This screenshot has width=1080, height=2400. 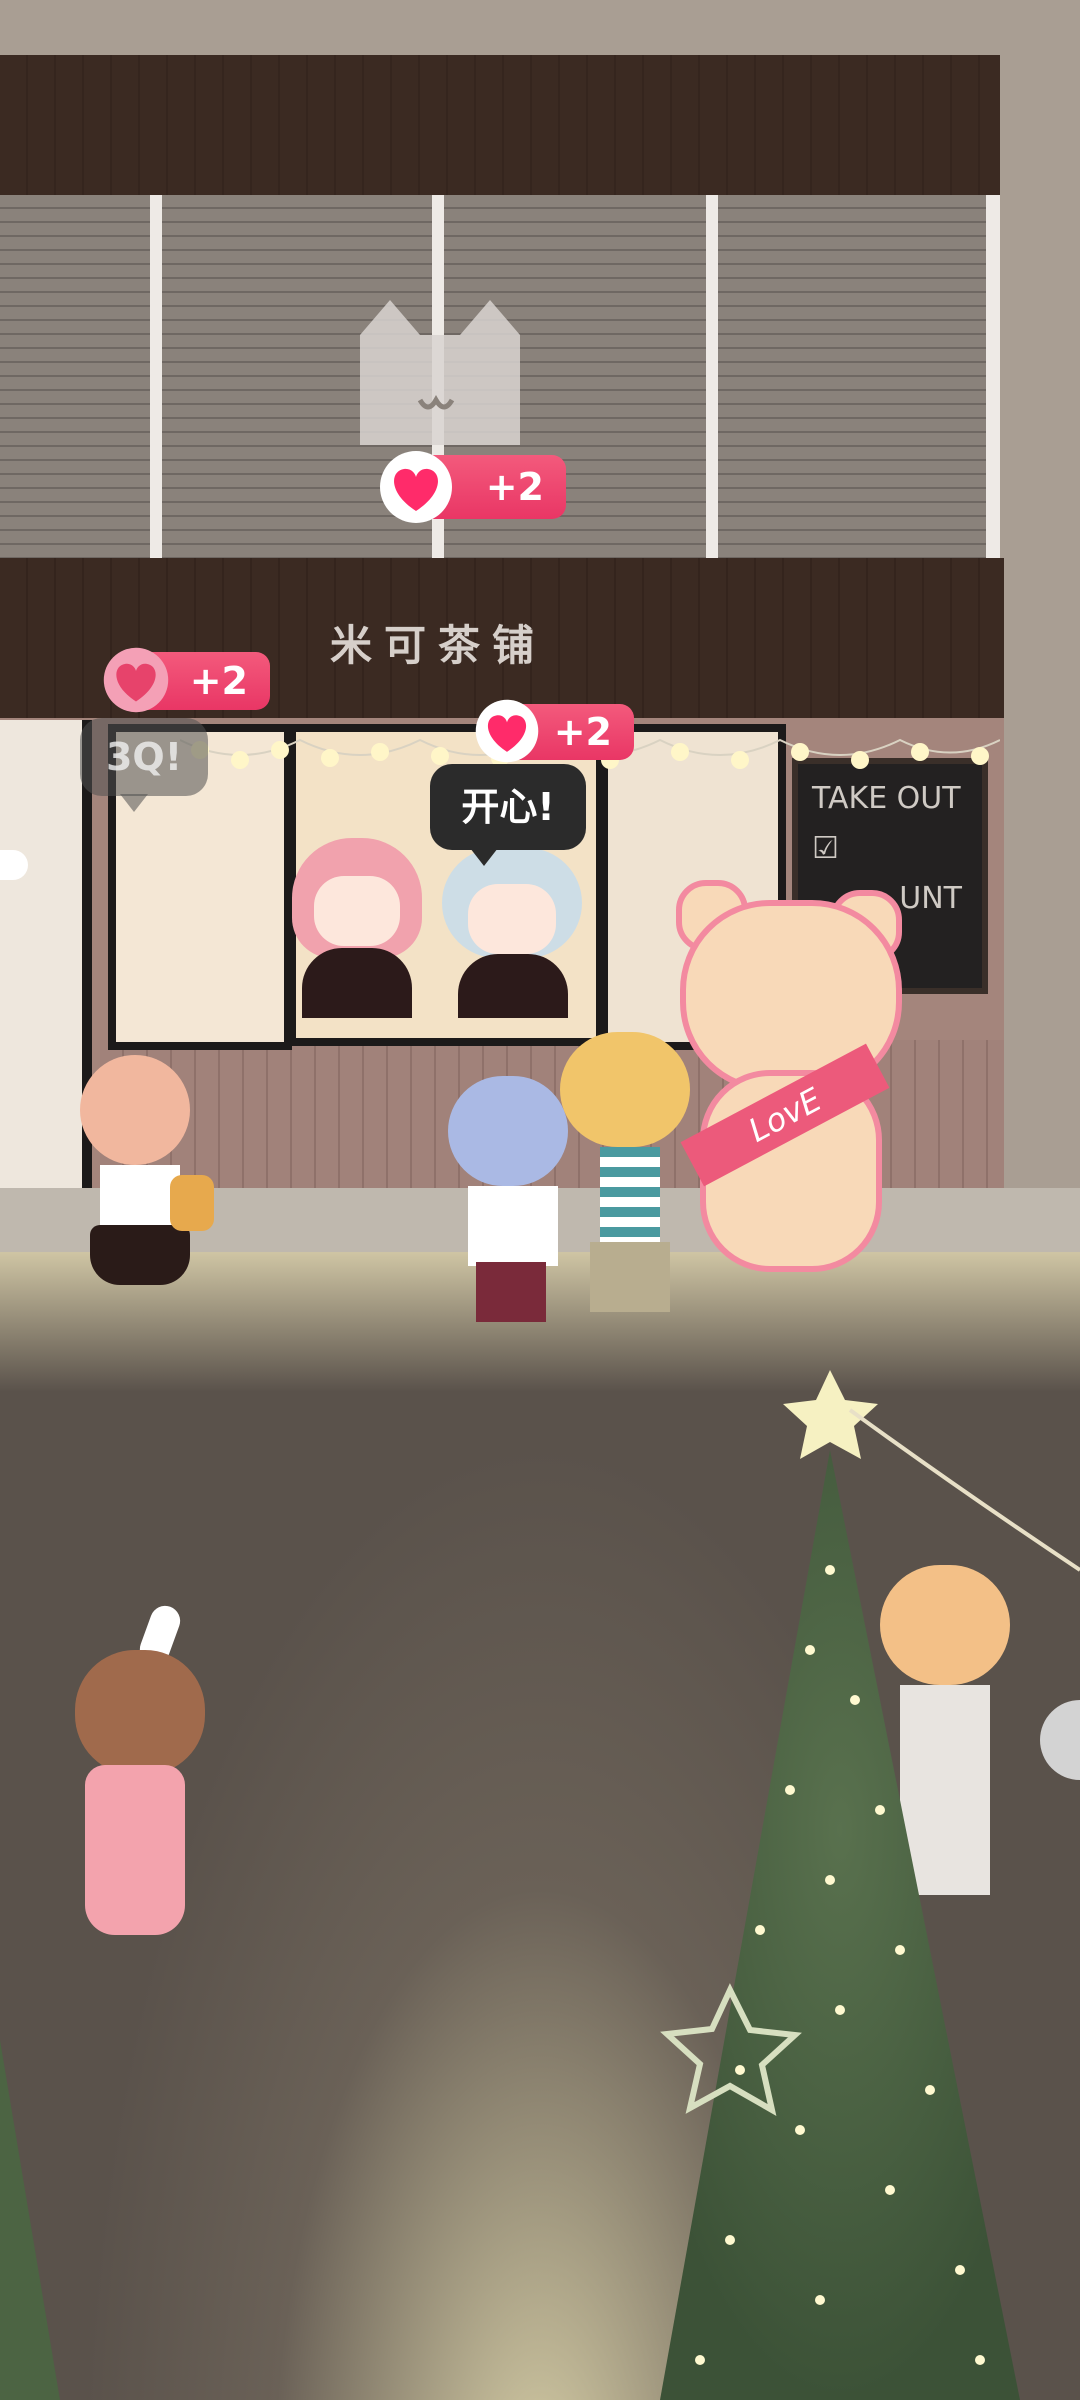 I want to click on speech-bubble-left: 3Q!, so click(x=144, y=765).